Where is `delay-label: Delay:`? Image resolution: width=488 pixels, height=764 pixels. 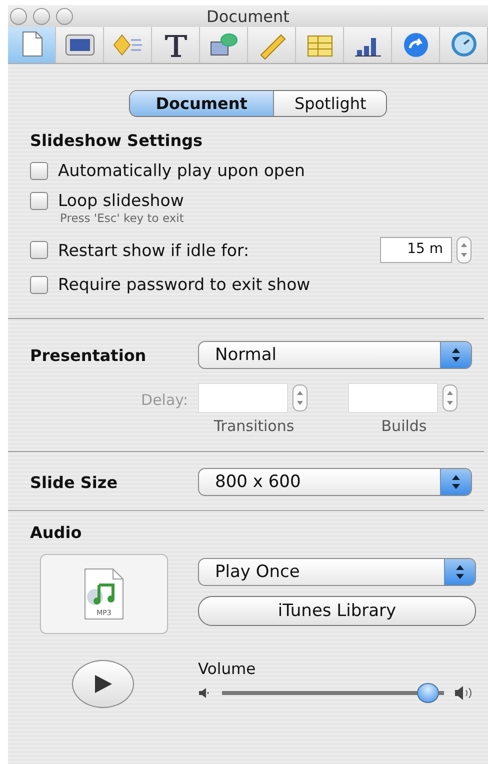
delay-label: Delay: is located at coordinates (164, 399).